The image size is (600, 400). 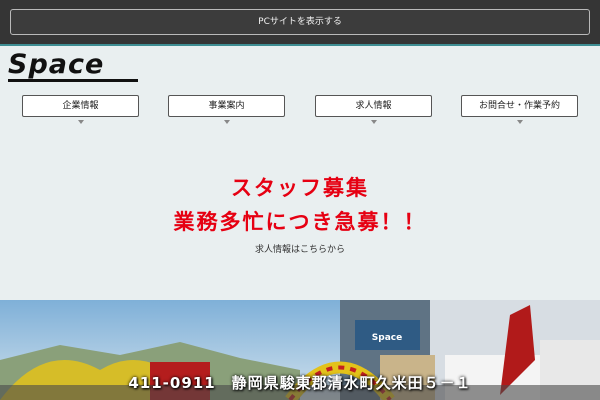 I want to click on nav-label: 企業情報, so click(x=80, y=106).